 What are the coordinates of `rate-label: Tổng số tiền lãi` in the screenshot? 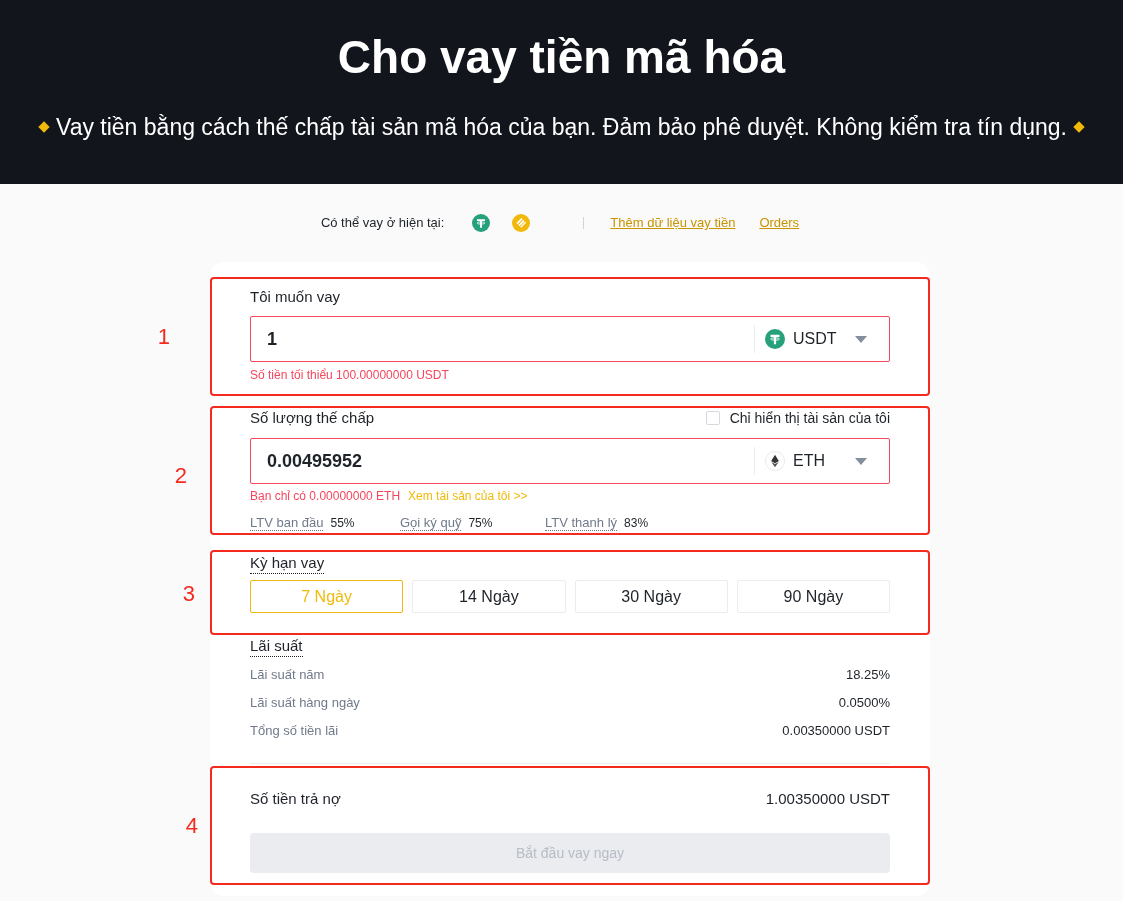 It's located at (294, 731).